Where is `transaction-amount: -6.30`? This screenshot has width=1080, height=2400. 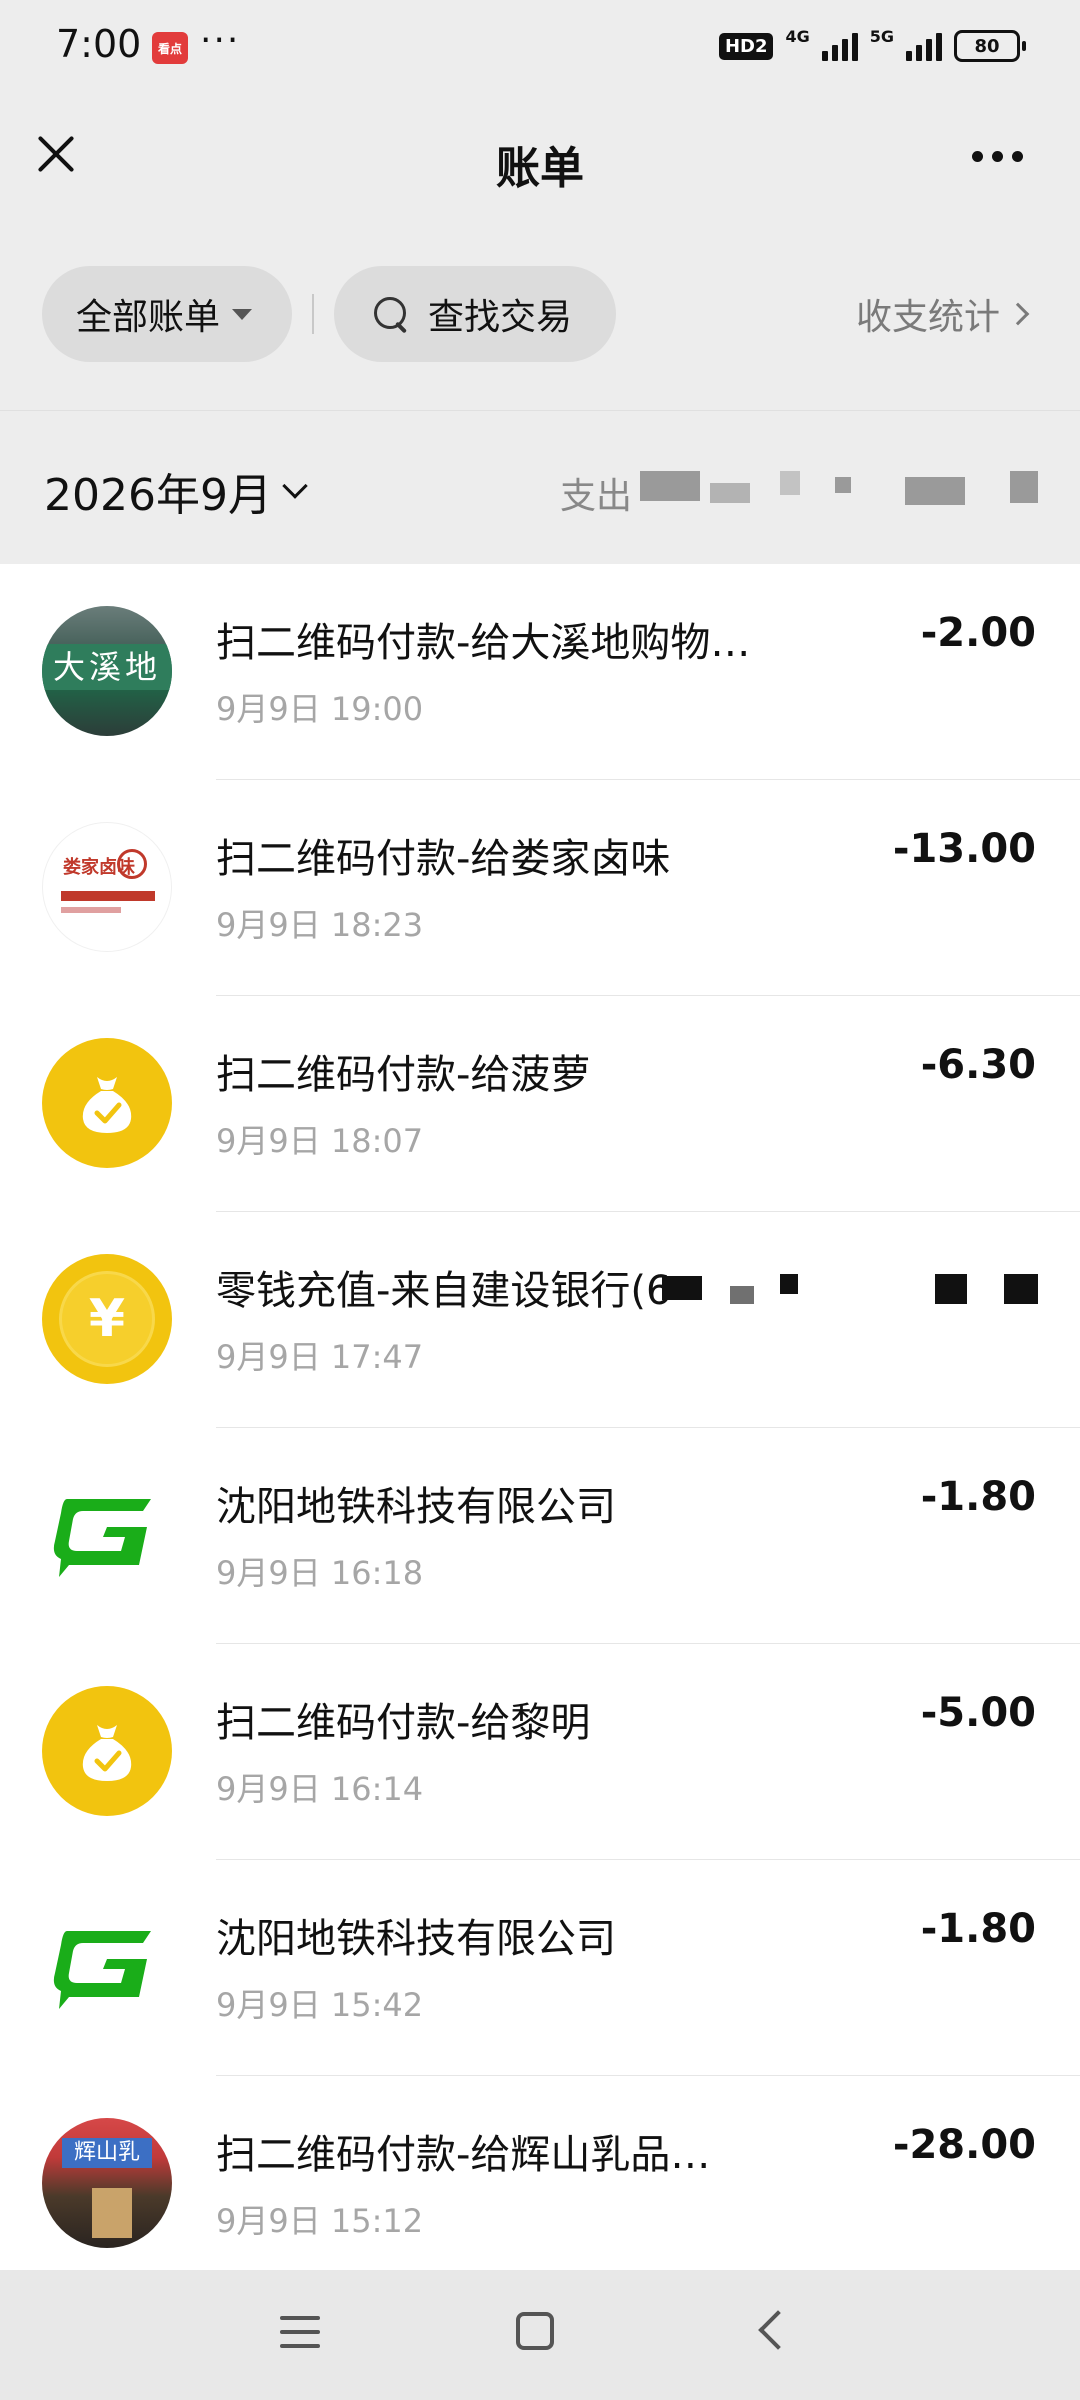 transaction-amount: -6.30 is located at coordinates (978, 1065).